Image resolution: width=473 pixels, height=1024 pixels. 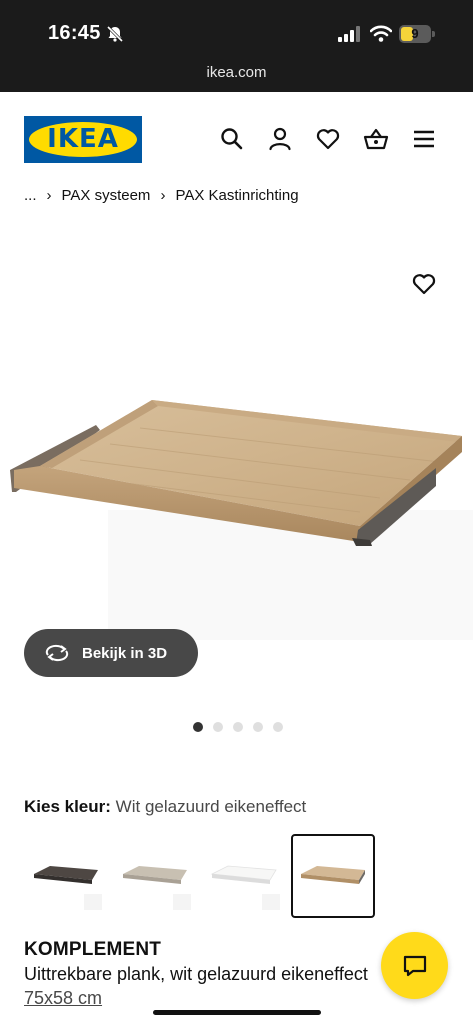 I want to click on status-time: 16:45, so click(x=74, y=33).